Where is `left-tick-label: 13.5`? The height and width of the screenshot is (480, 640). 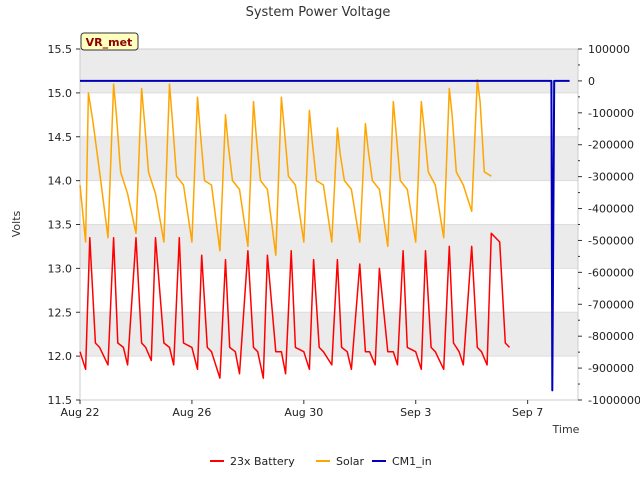 left-tick-label: 13.5 is located at coordinates (60, 225).